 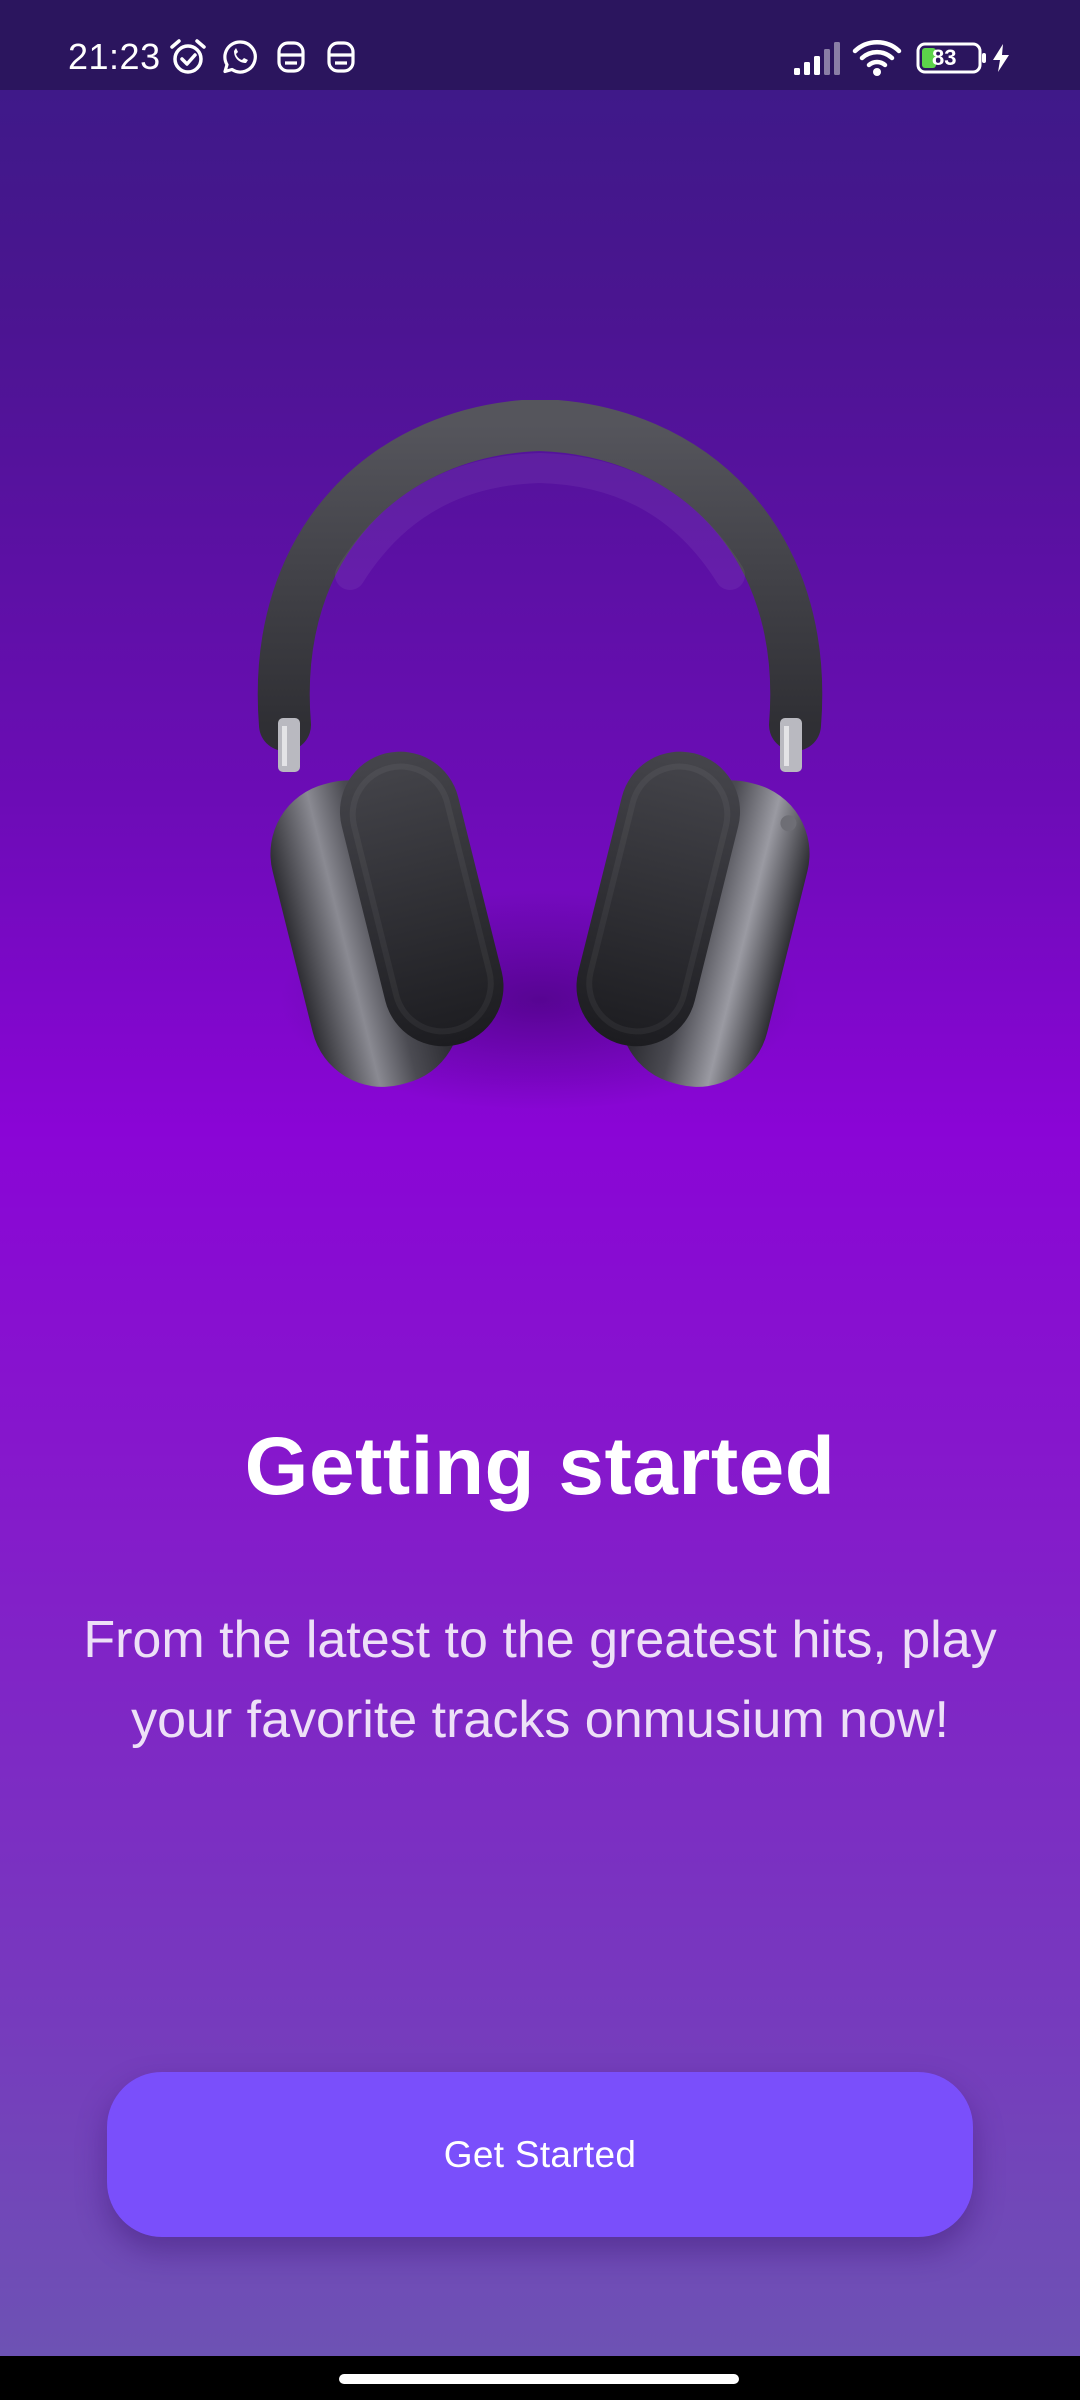 I want to click on charging-icon, so click(x=1001, y=60).